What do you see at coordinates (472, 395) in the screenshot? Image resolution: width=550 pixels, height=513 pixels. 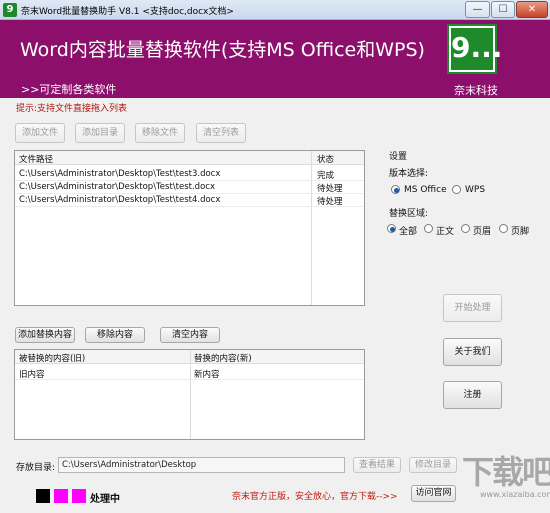 I see `register-button: 注册` at bounding box center [472, 395].